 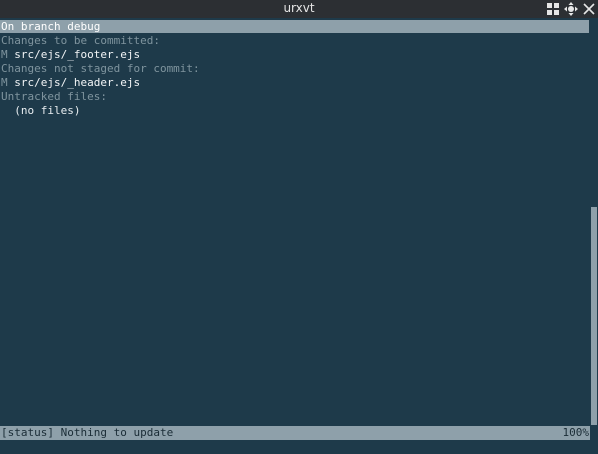 What do you see at coordinates (571, 9) in the screenshot?
I see `move-icon` at bounding box center [571, 9].